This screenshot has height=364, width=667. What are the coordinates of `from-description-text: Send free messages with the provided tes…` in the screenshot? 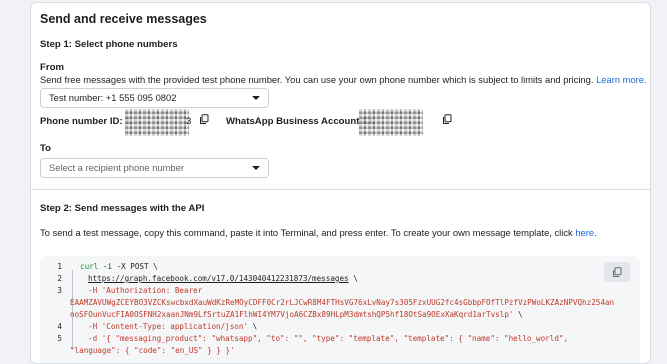 It's located at (317, 79).